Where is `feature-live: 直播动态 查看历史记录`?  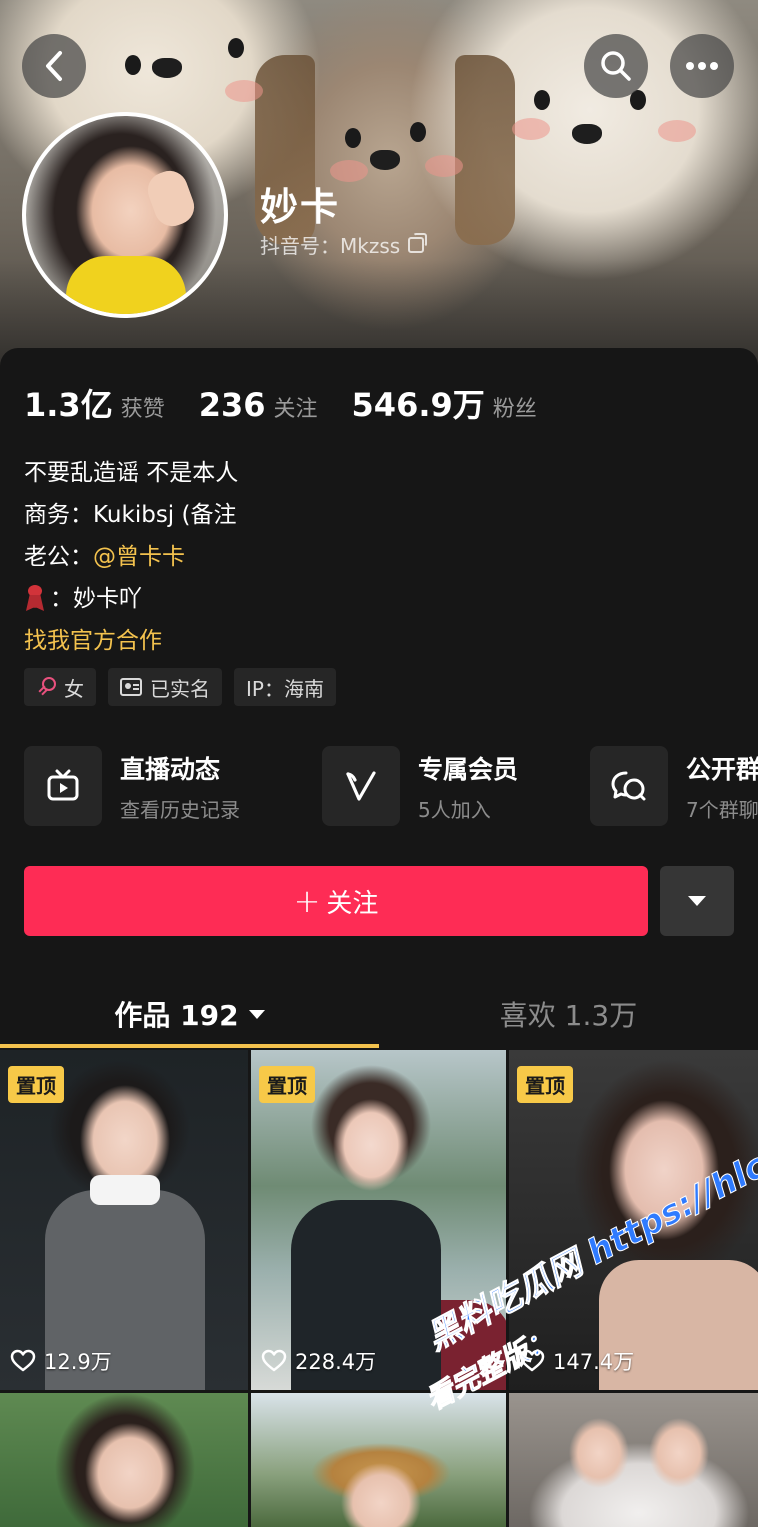
feature-live: 直播动态 查看历史记录 is located at coordinates (132, 786).